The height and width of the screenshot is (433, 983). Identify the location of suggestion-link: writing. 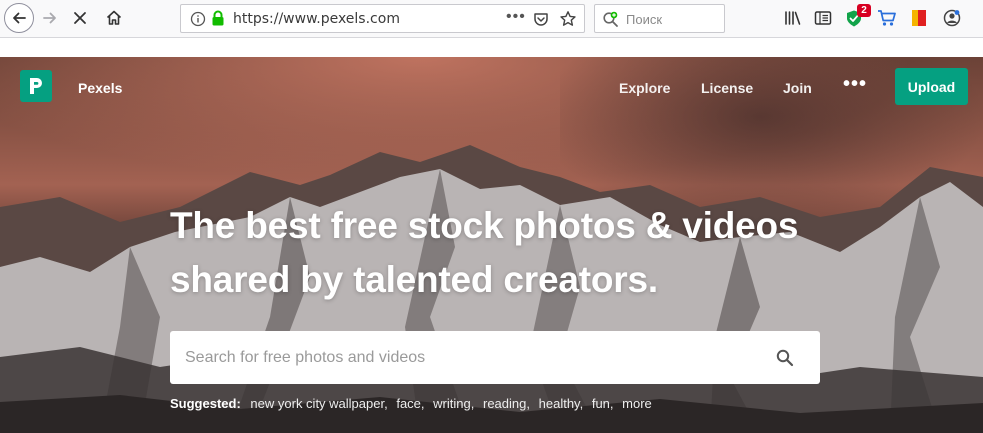
(452, 403).